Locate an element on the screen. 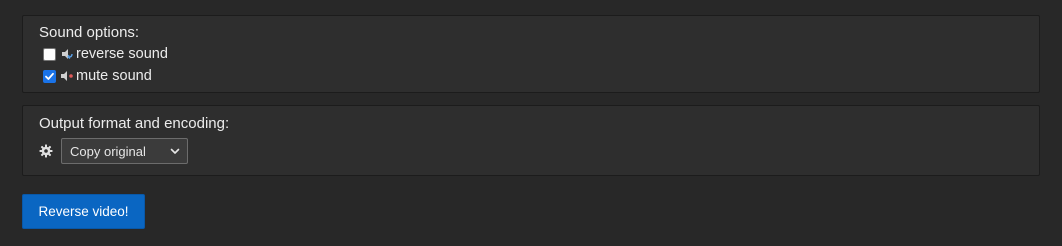 The image size is (1062, 246). mute-sound-checkbox is located at coordinates (49, 76).